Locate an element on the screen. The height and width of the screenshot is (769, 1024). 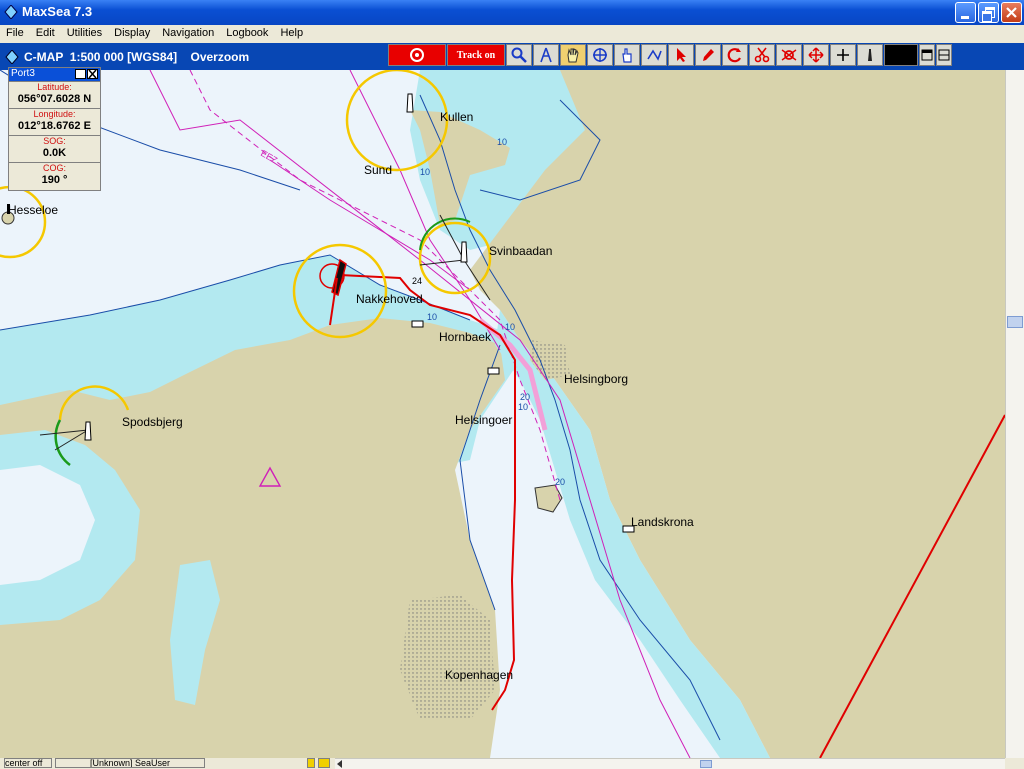
rotate-icon is located at coordinates (734, 55).